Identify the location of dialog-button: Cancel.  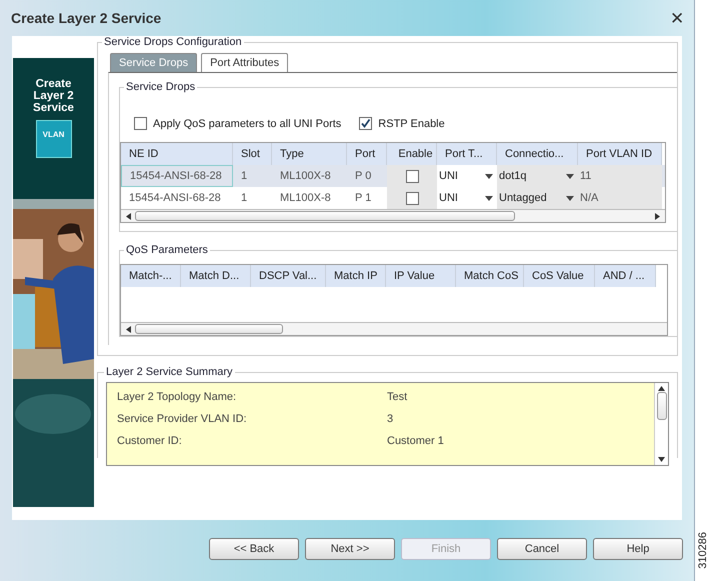
(542, 549).